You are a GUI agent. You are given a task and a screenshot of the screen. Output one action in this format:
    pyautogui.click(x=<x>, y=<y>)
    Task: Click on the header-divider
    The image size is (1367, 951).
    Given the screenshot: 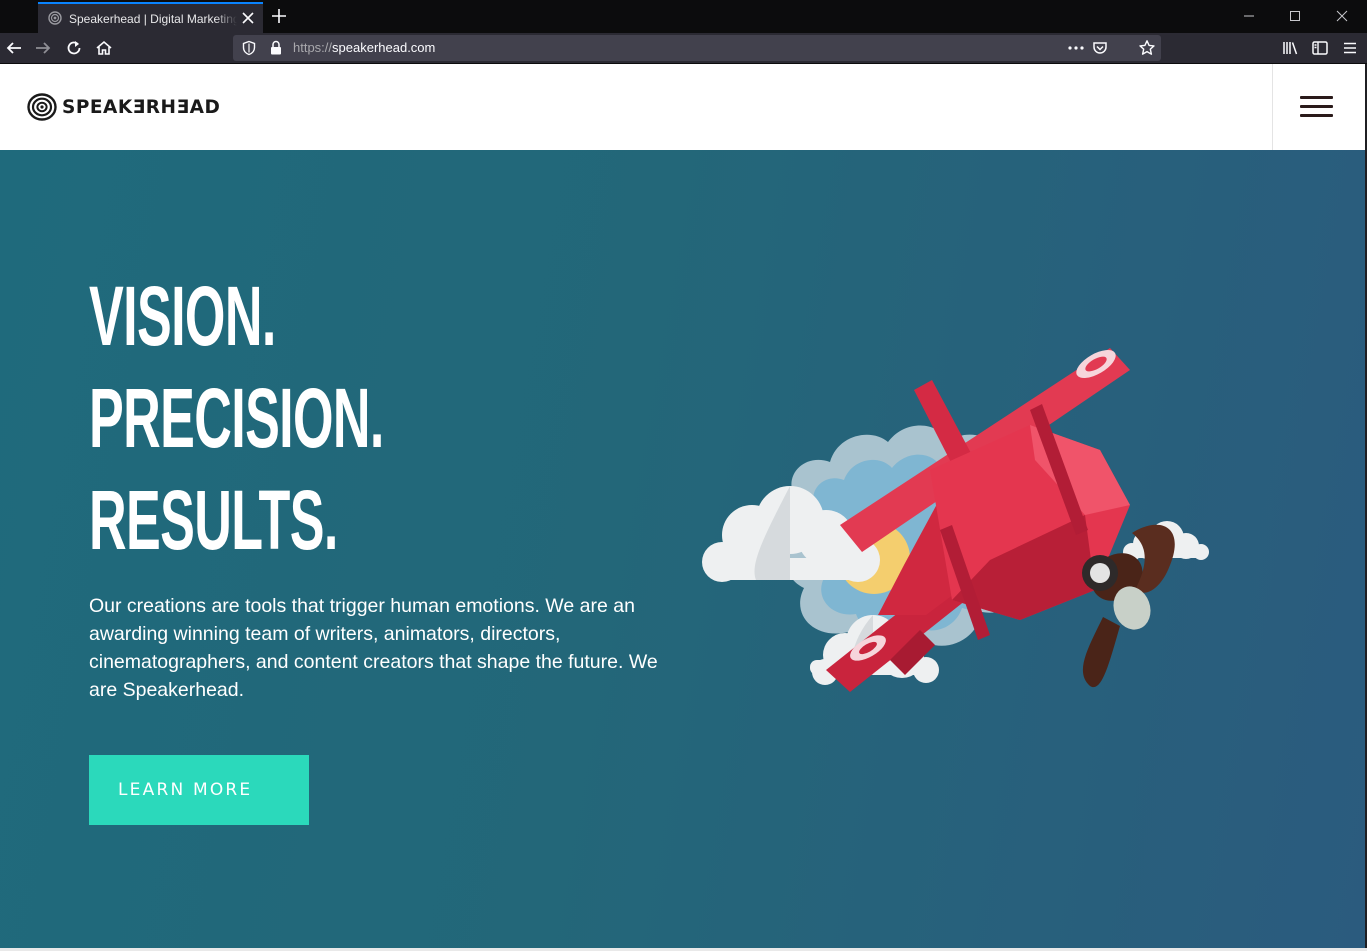 What is the action you would take?
    pyautogui.click(x=1272, y=107)
    